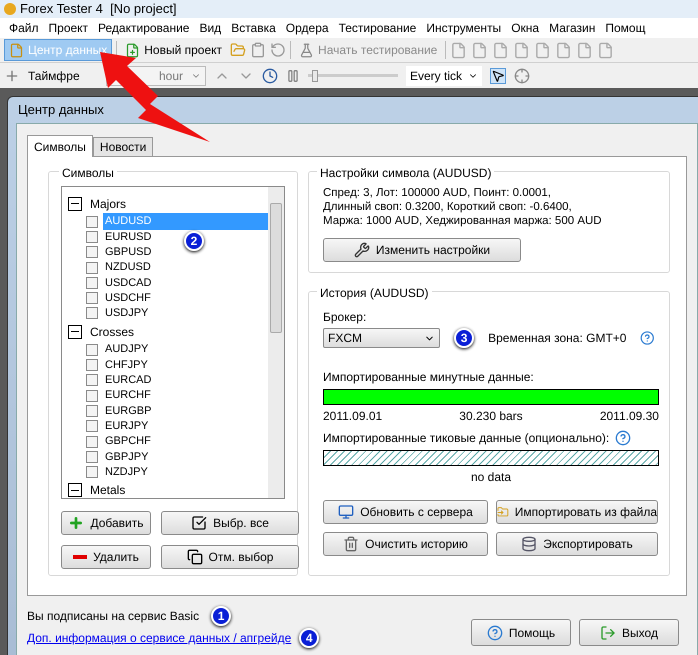 Image resolution: width=698 pixels, height=655 pixels. Describe the element at coordinates (126, 365) in the screenshot. I see `symbol-item: CHFJPY` at that location.